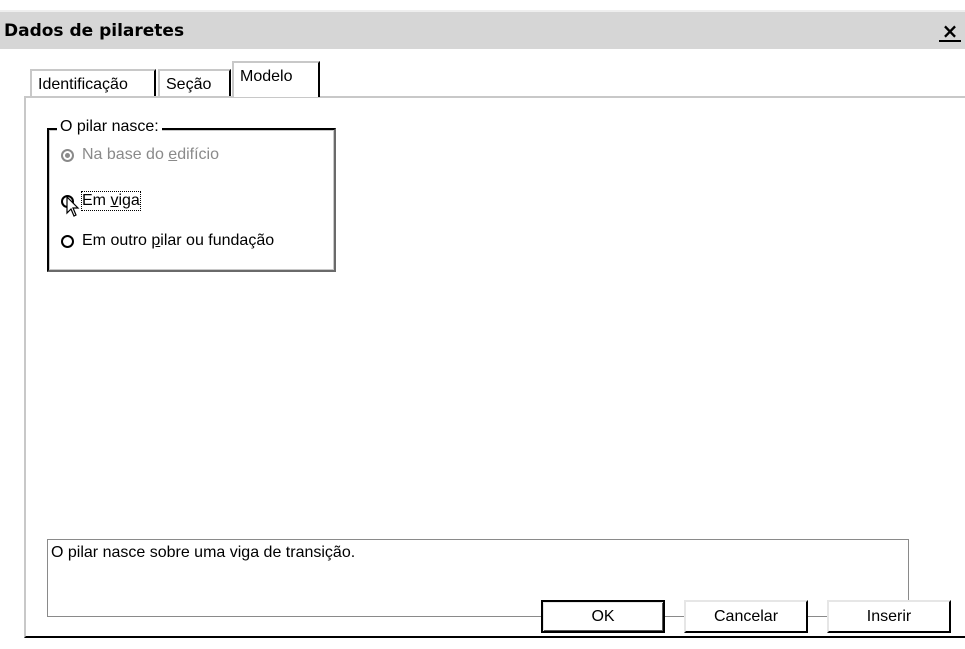 The width and height of the screenshot is (965, 649). I want to click on groupbox-legend: O pilar nasce:, so click(109, 127).